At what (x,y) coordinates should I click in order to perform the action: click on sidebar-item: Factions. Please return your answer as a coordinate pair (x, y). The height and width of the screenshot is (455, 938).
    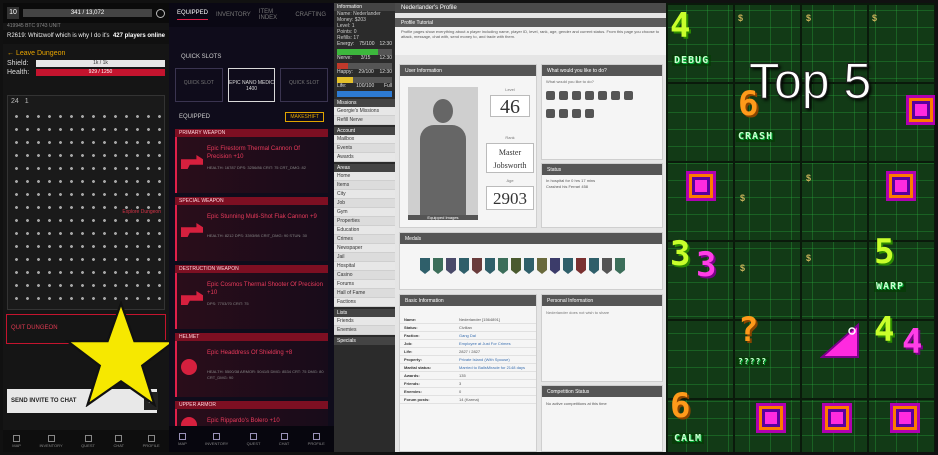
    Looking at the image, I should click on (364, 302).